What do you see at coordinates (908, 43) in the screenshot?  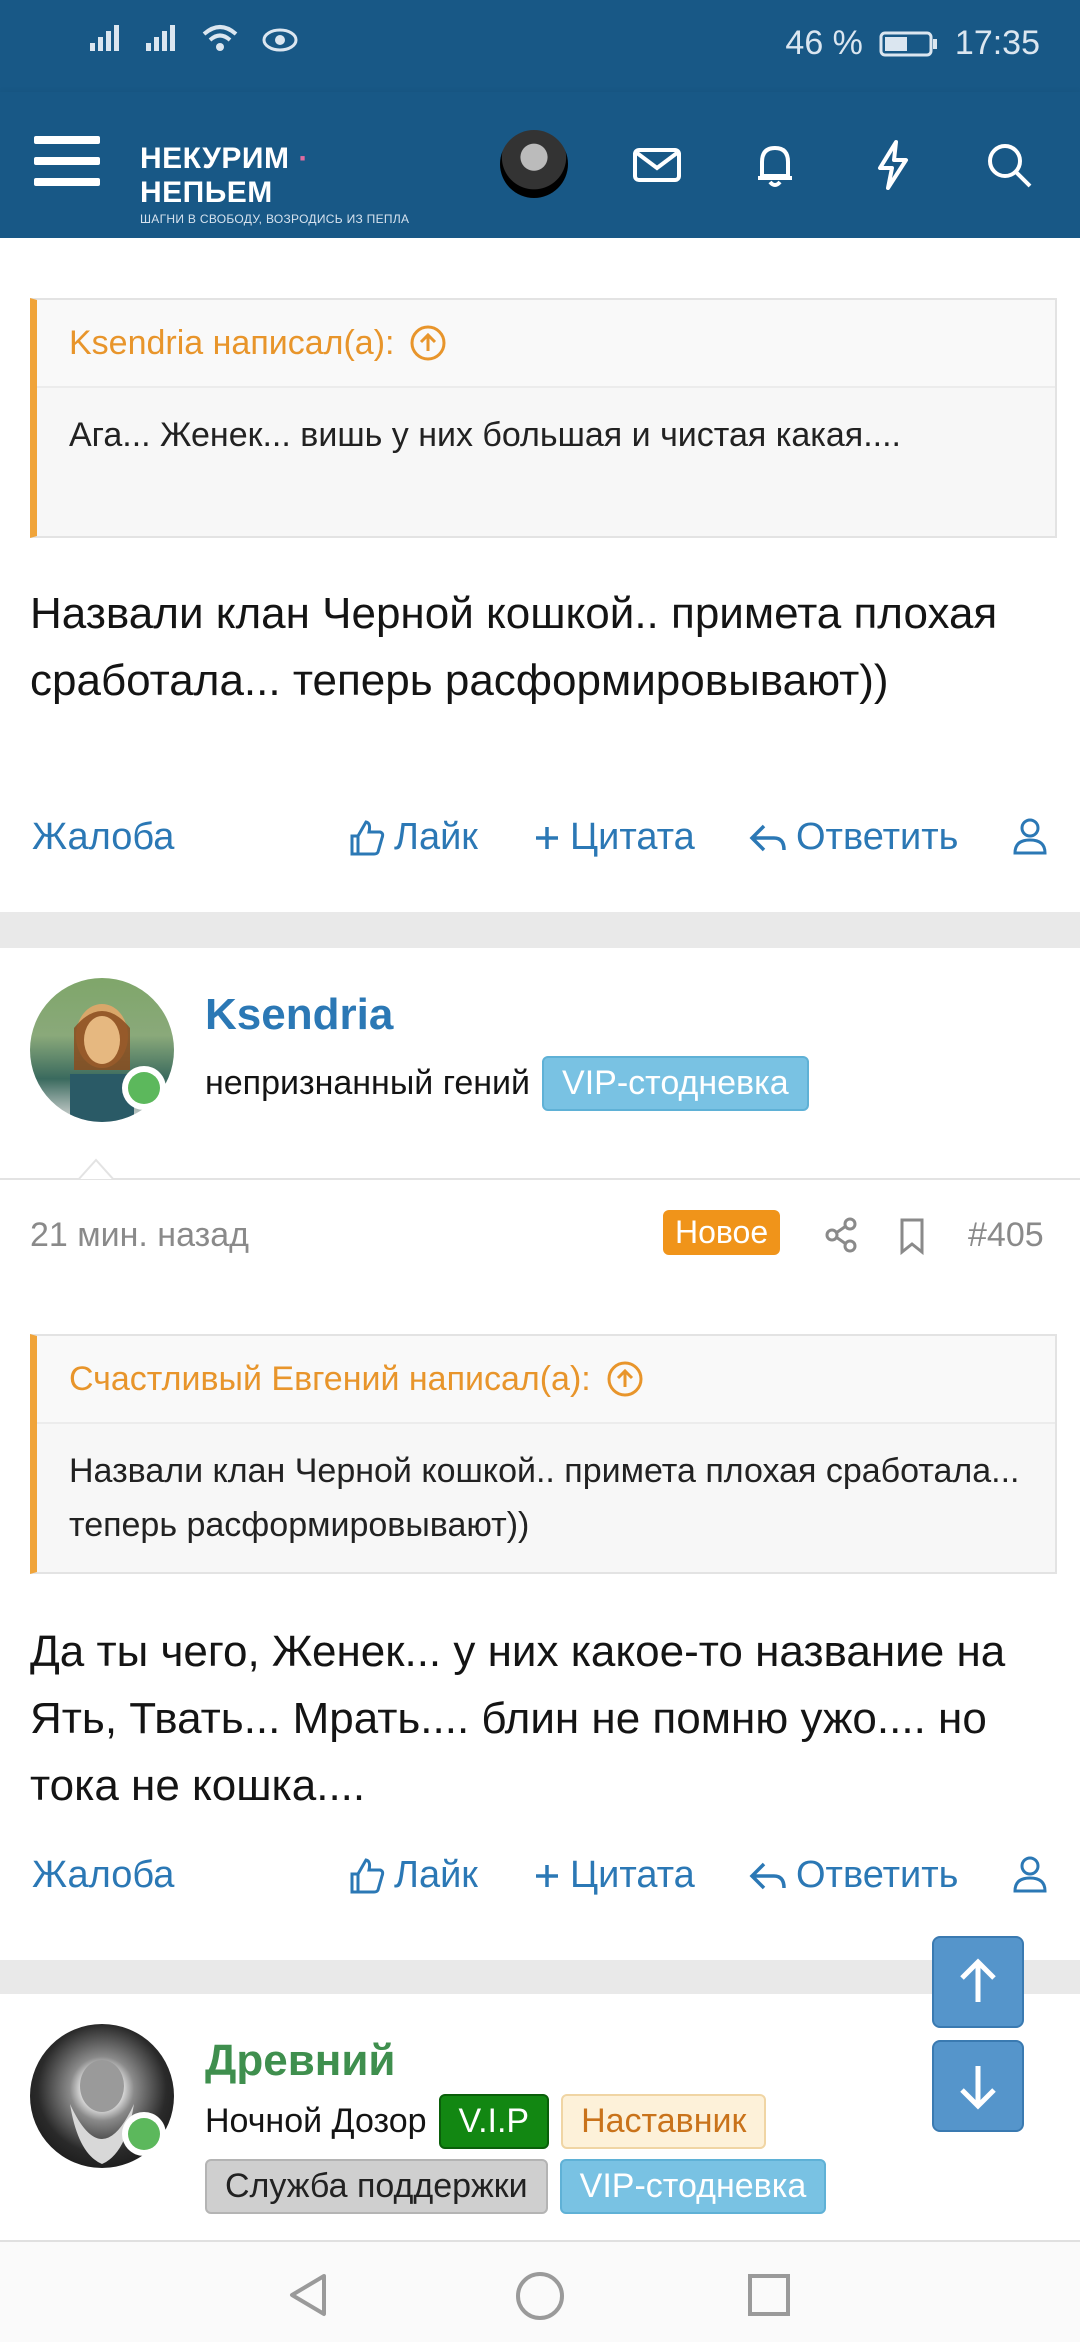 I see `battery-icon` at bounding box center [908, 43].